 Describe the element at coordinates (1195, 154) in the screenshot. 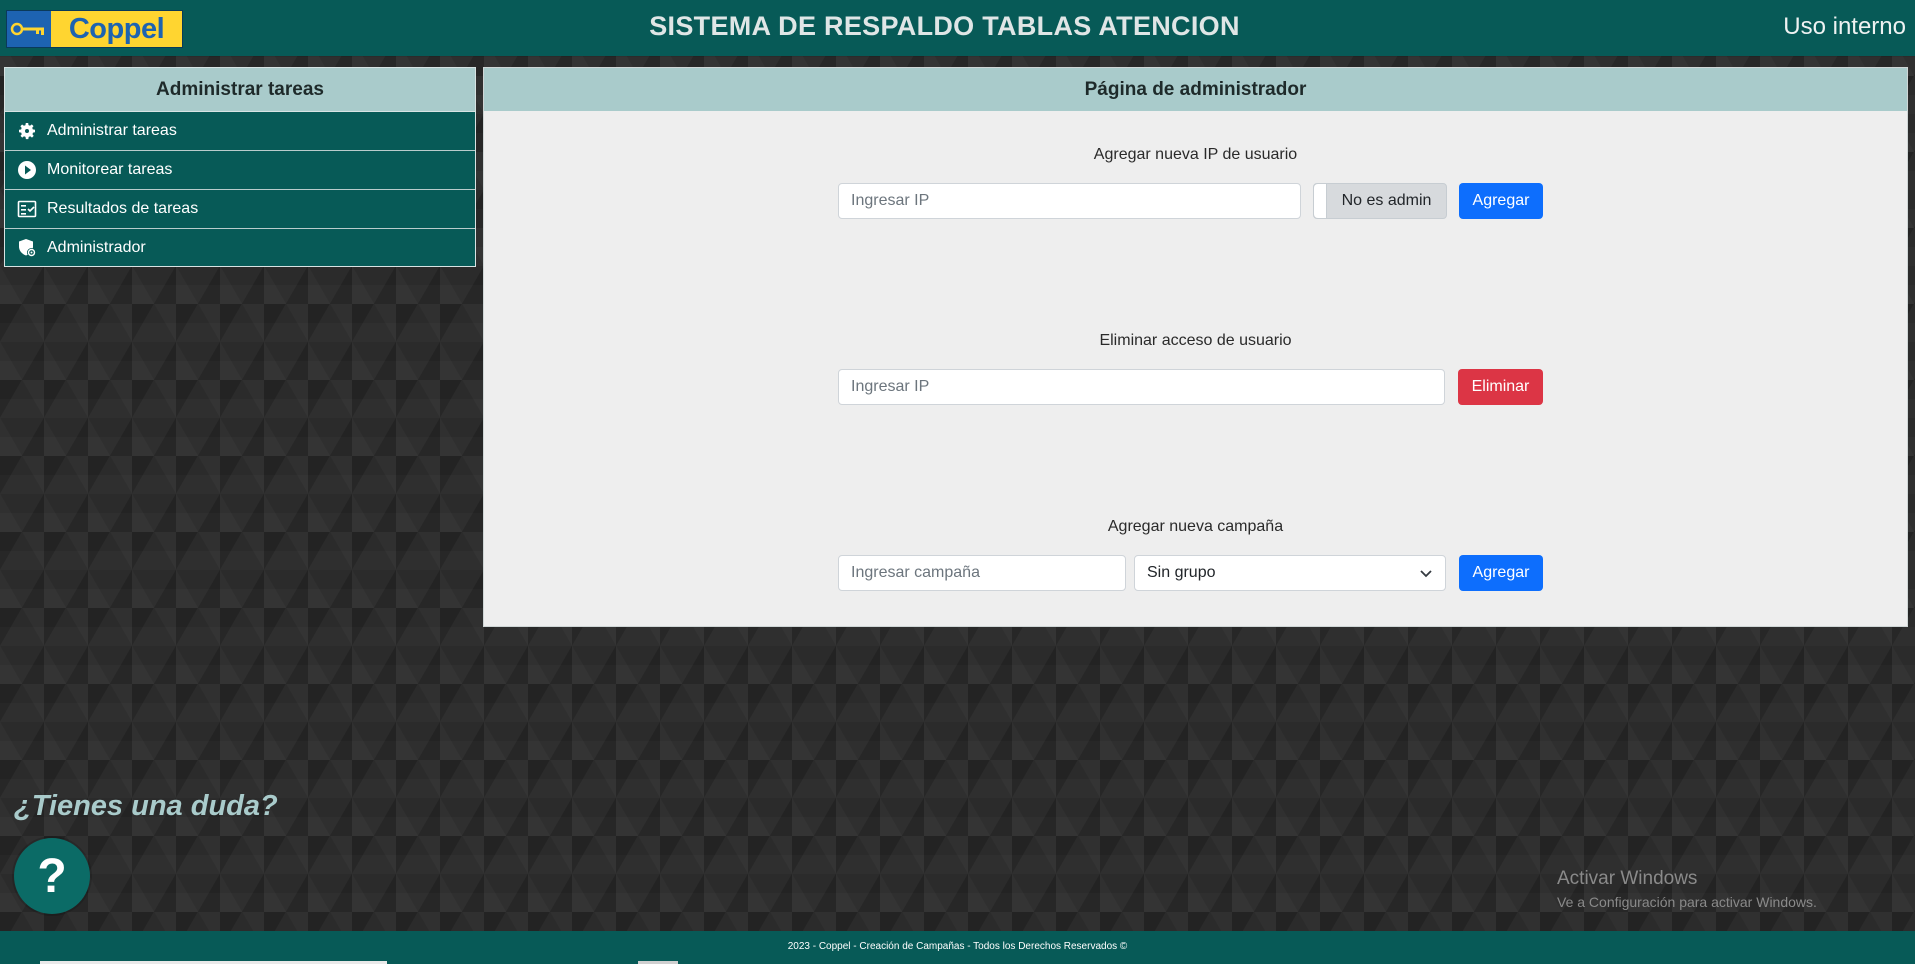

I see `add-ip-label: Agregar nueva IP de usuario` at that location.